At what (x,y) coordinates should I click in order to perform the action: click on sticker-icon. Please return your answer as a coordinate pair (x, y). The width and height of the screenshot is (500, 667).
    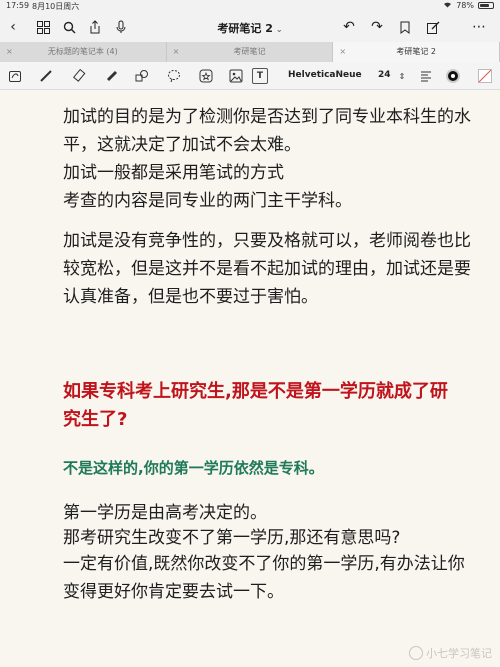
    Looking at the image, I should click on (206, 76).